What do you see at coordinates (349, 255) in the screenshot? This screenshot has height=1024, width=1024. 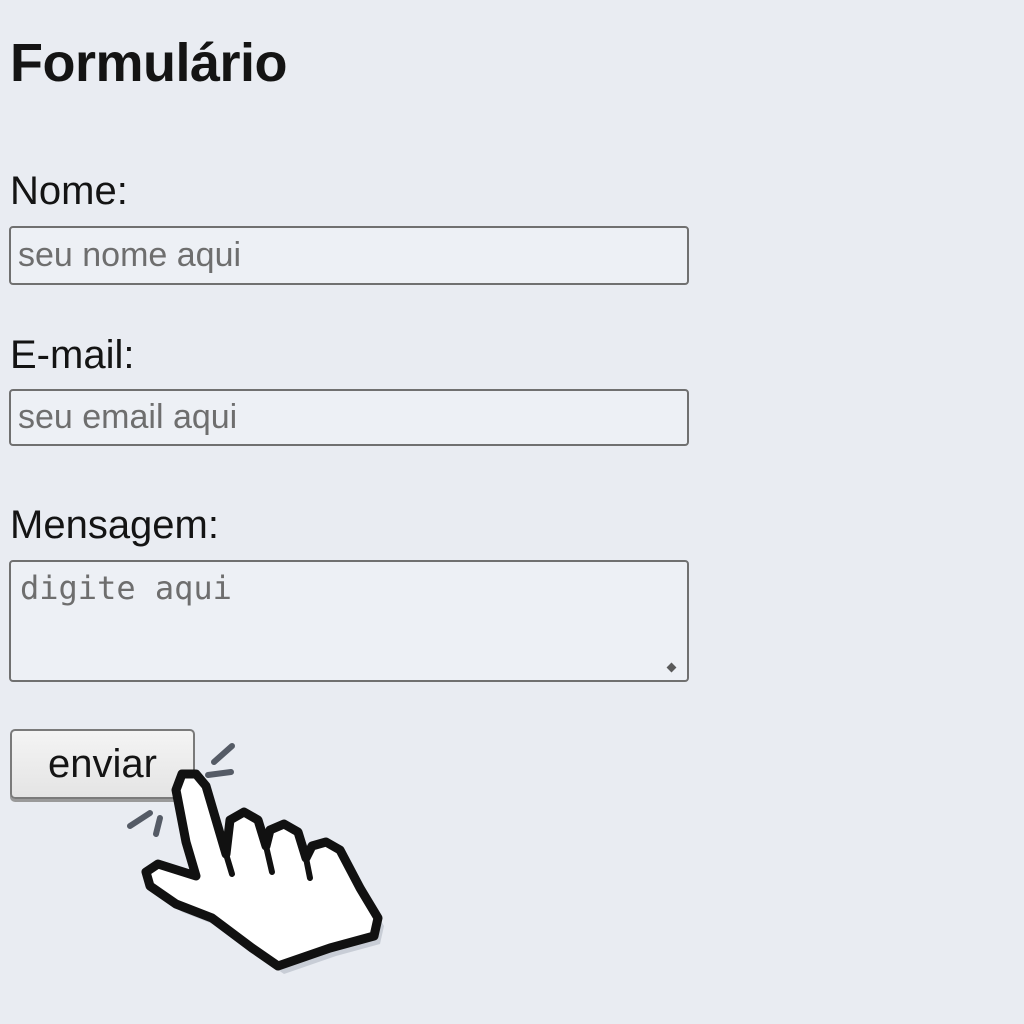 I see `name-input` at bounding box center [349, 255].